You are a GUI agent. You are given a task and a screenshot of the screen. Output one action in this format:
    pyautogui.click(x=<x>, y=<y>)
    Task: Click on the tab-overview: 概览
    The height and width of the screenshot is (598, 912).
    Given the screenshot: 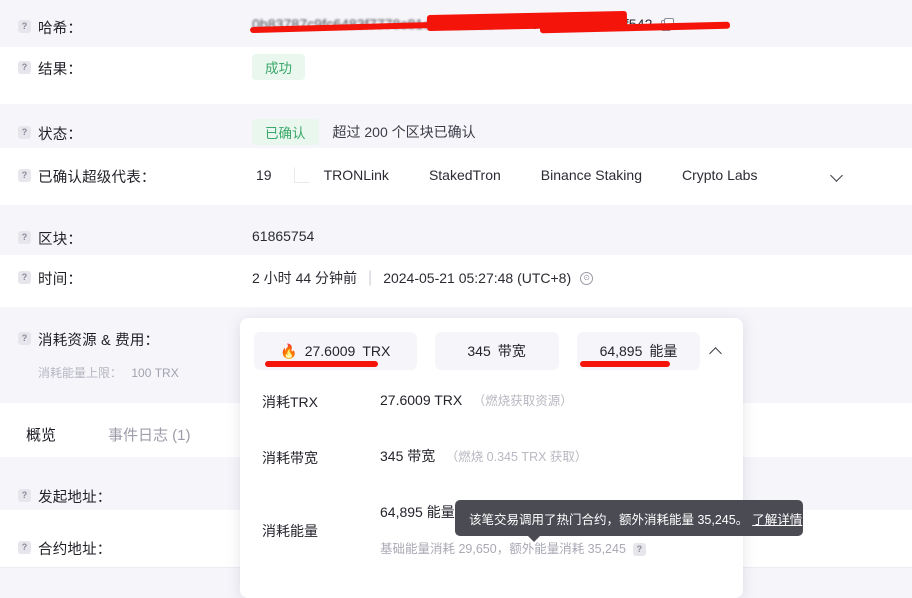 What is the action you would take?
    pyautogui.click(x=41, y=434)
    